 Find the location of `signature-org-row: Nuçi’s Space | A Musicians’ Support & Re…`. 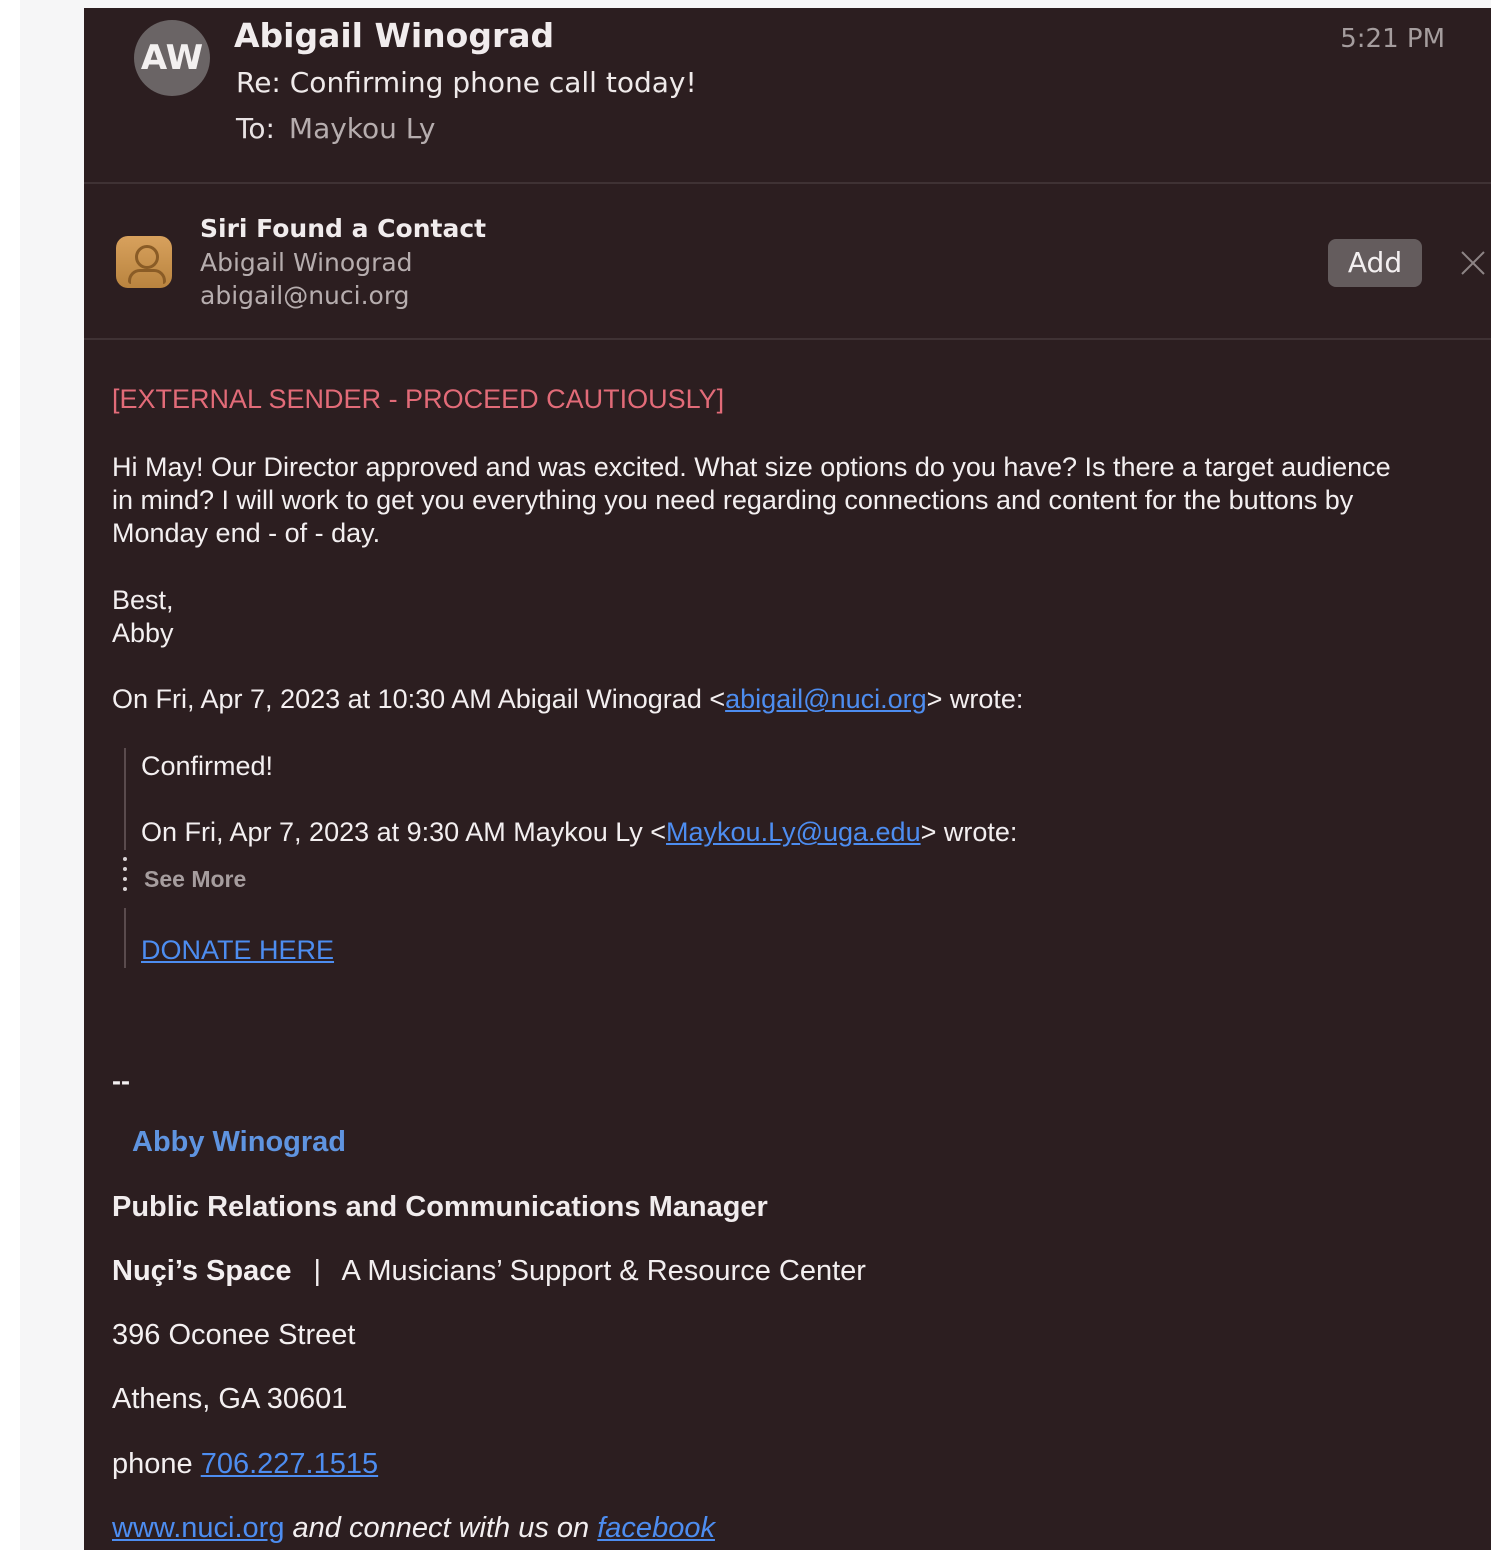

signature-org-row: Nuçi’s Space | A Musicians’ Support & Re… is located at coordinates (489, 1271).